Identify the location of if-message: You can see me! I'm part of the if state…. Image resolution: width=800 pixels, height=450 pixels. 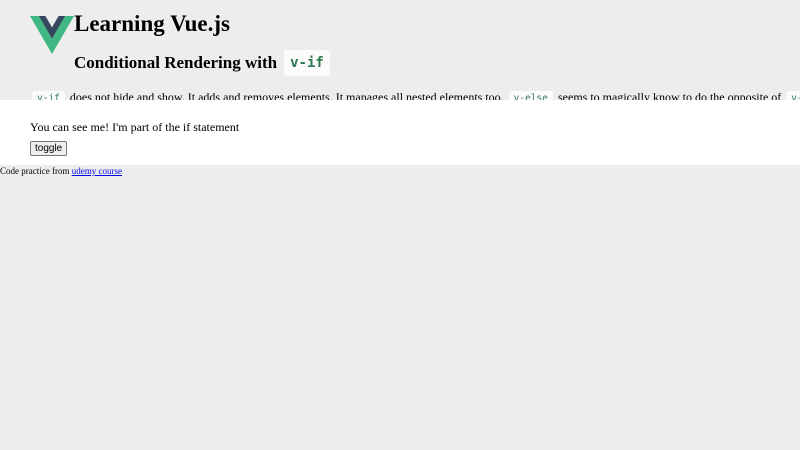
(135, 127).